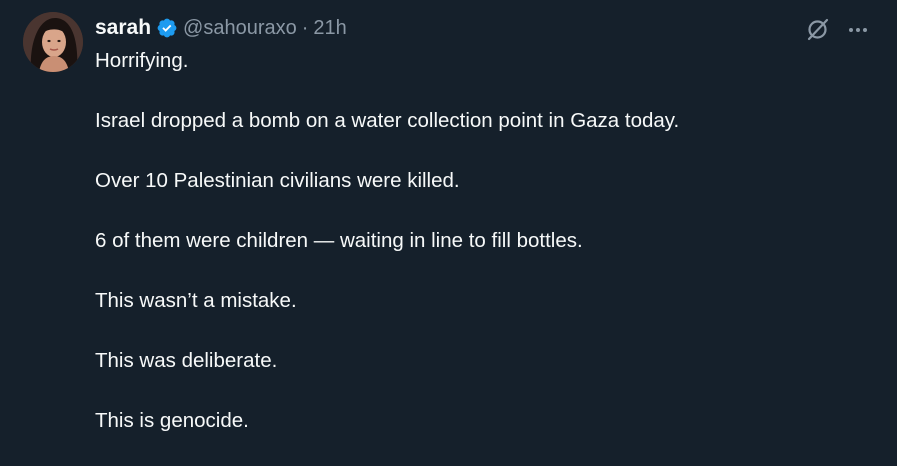 Image resolution: width=897 pixels, height=466 pixels. I want to click on more-options-icon, so click(858, 30).